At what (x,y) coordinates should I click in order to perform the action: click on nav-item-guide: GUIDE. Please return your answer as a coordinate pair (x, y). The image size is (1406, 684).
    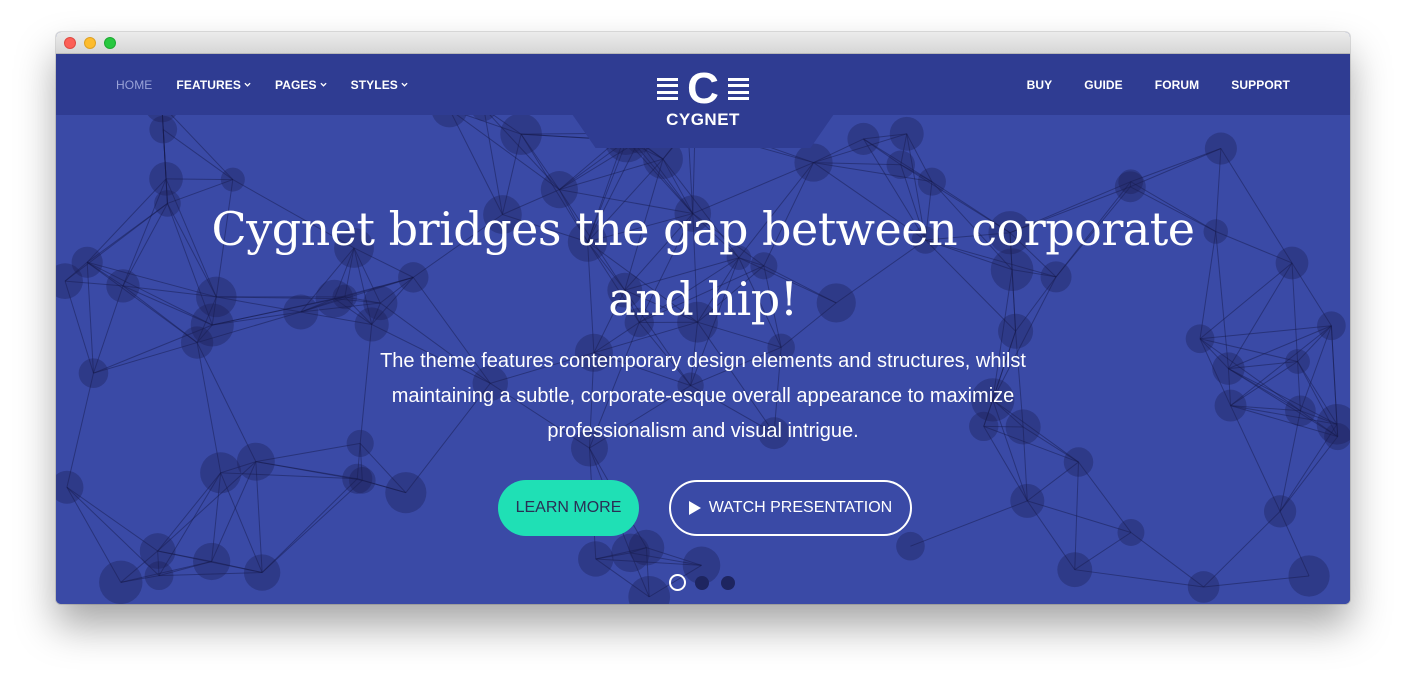
    Looking at the image, I should click on (1103, 85).